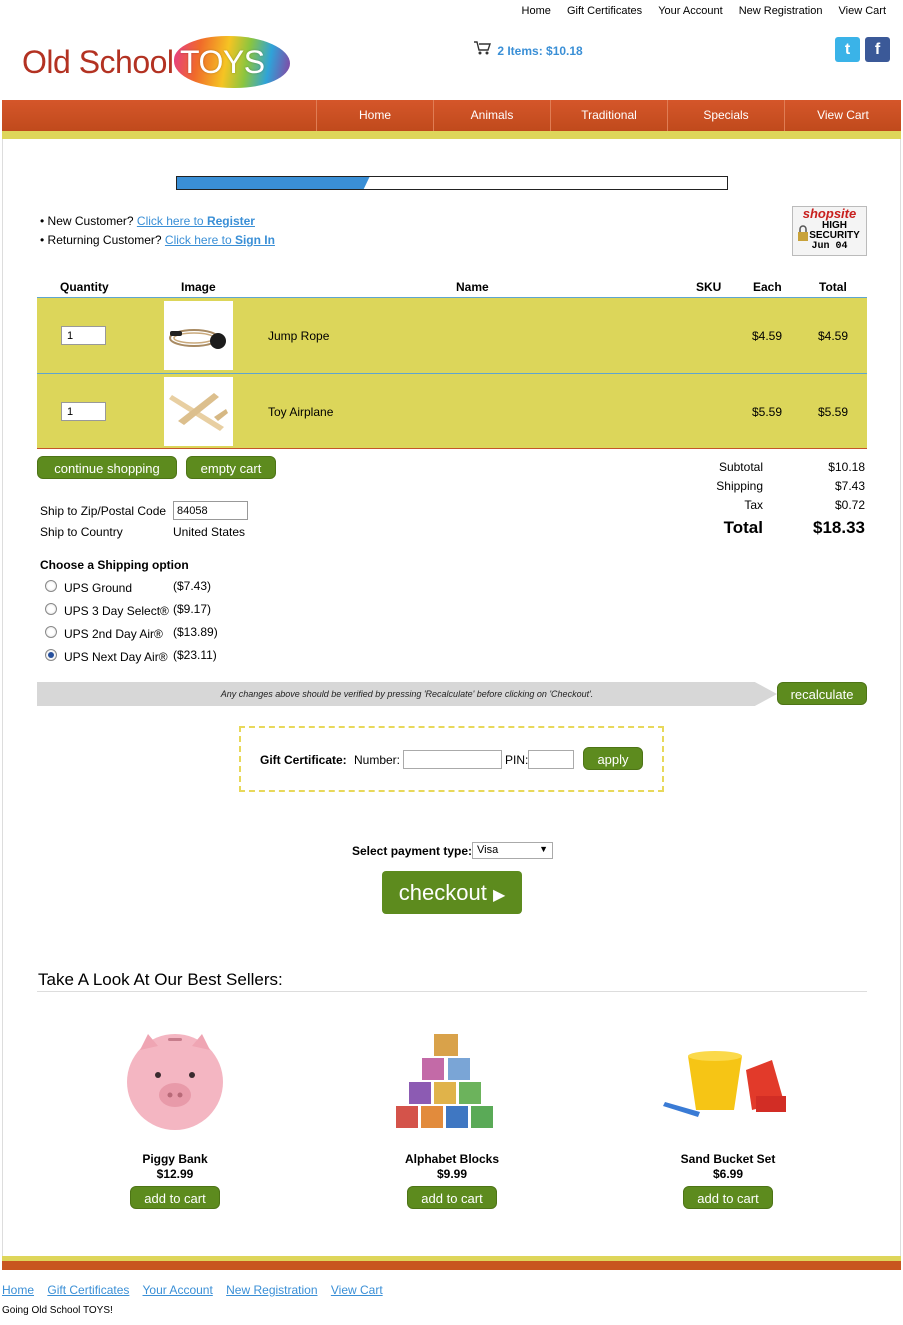 This screenshot has width=903, height=1325. Describe the element at coordinates (488, 850) in the screenshot. I see `payment-type-value: Visa` at that location.